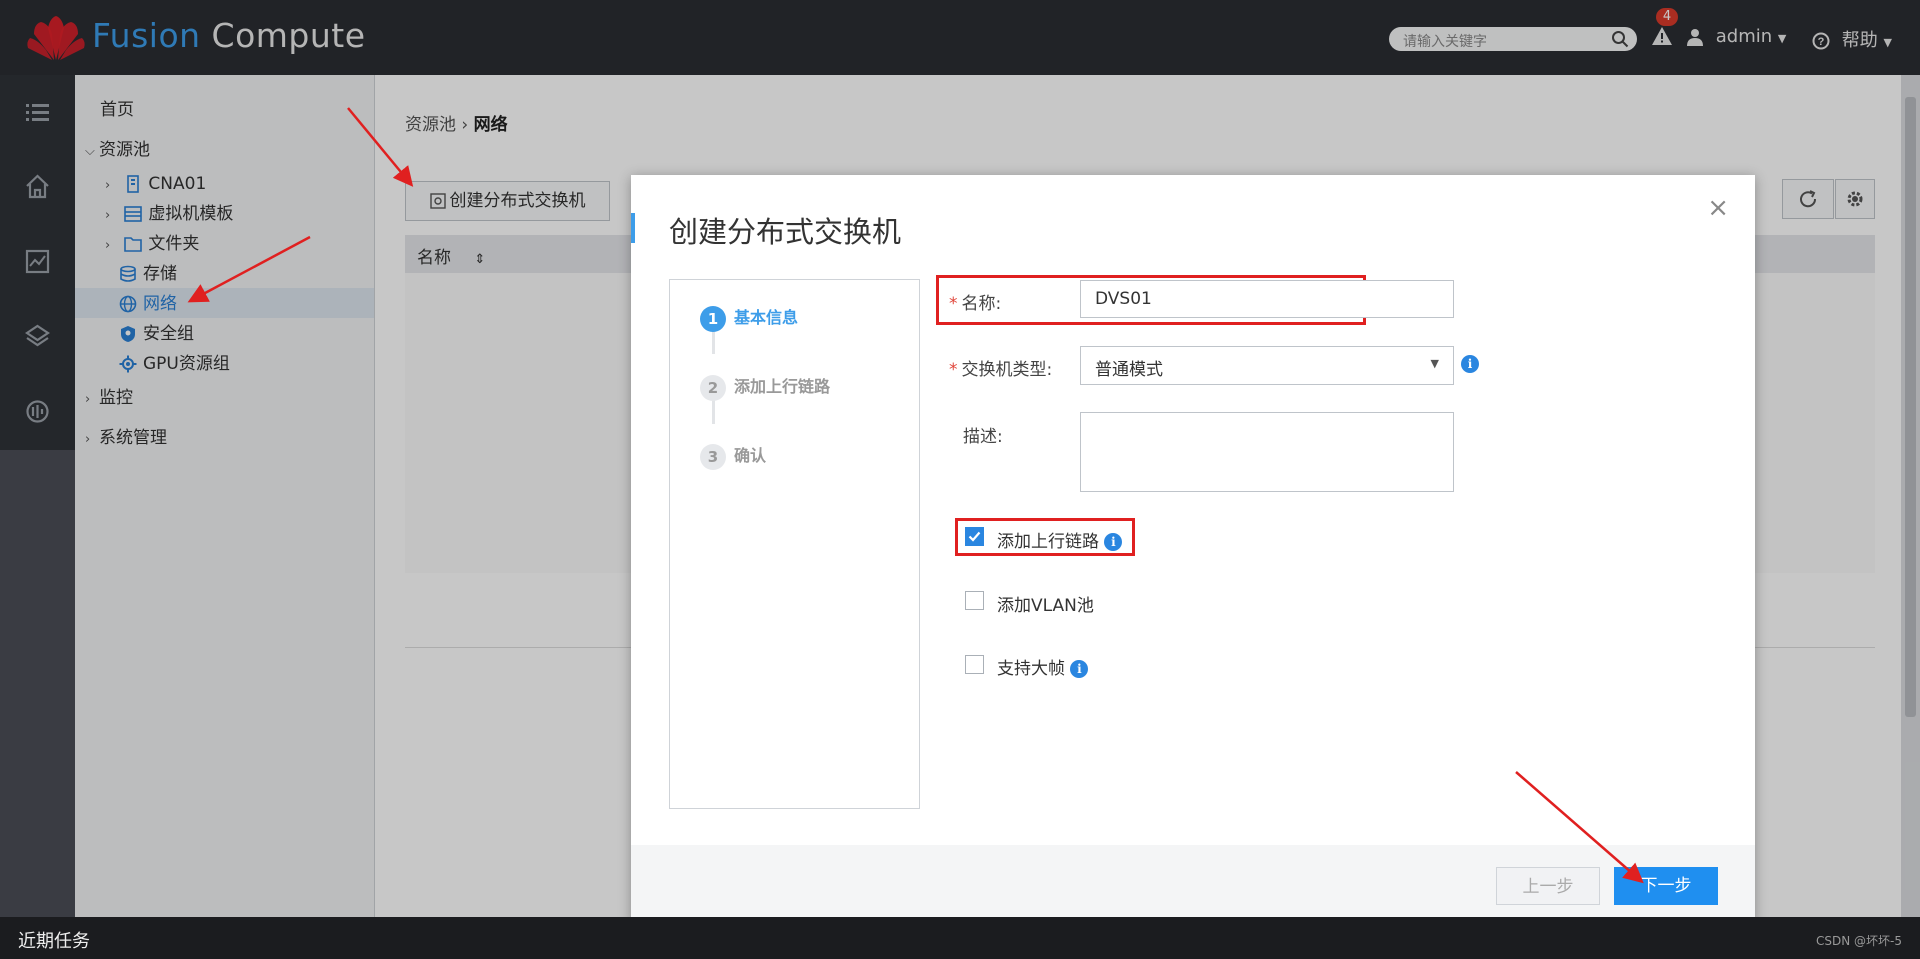 The width and height of the screenshot is (1920, 959). Describe the element at coordinates (54, 940) in the screenshot. I see `recent-tasks-button: 近期任务` at that location.